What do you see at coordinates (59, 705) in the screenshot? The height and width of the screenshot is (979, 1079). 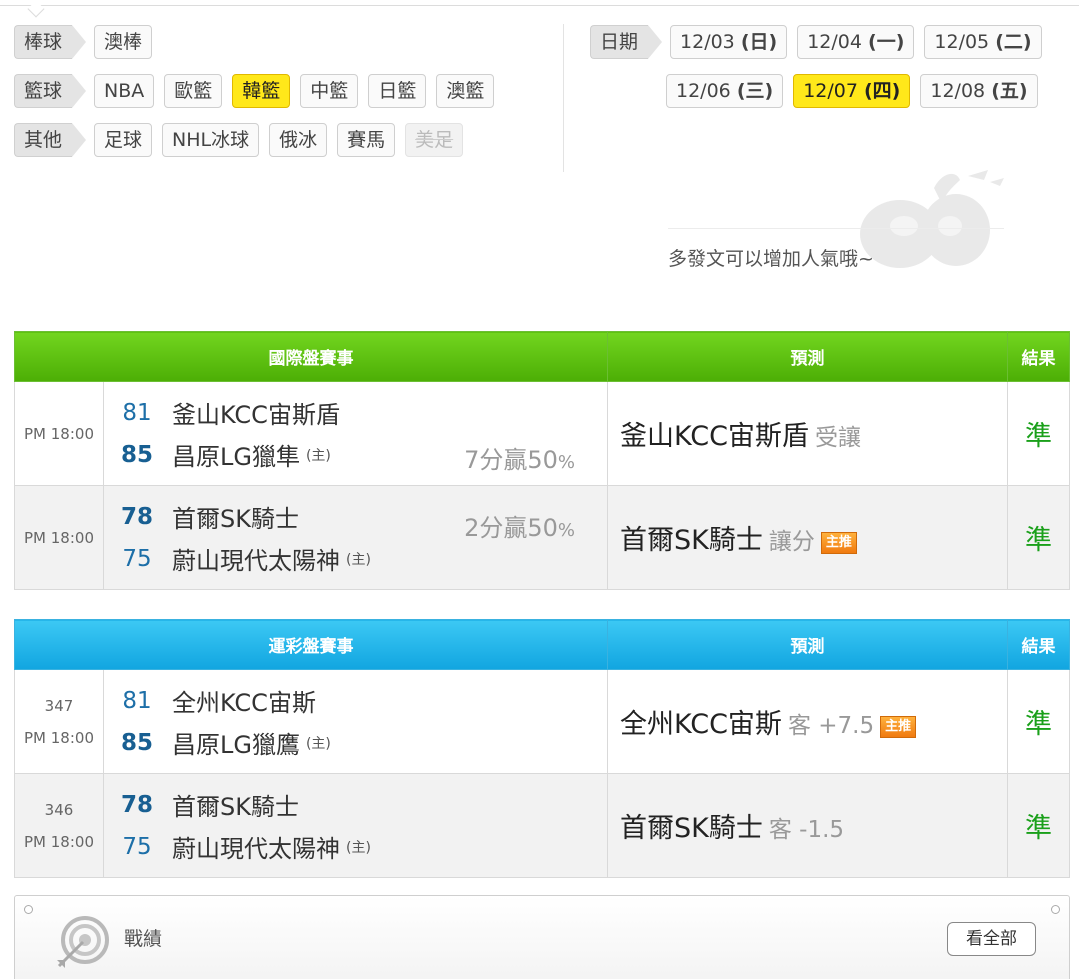 I see `game-number: 347` at bounding box center [59, 705].